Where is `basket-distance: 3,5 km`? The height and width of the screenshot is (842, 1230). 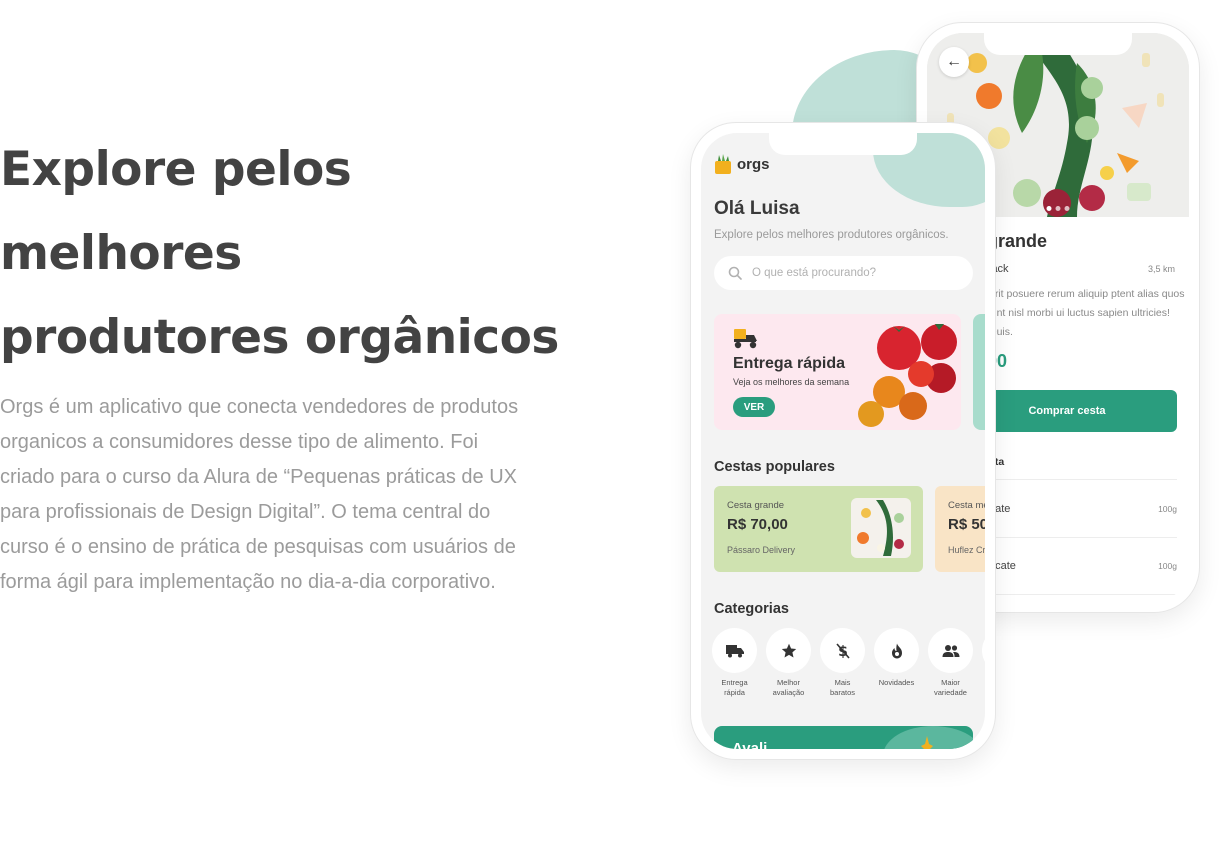 basket-distance: 3,5 km is located at coordinates (1161, 269).